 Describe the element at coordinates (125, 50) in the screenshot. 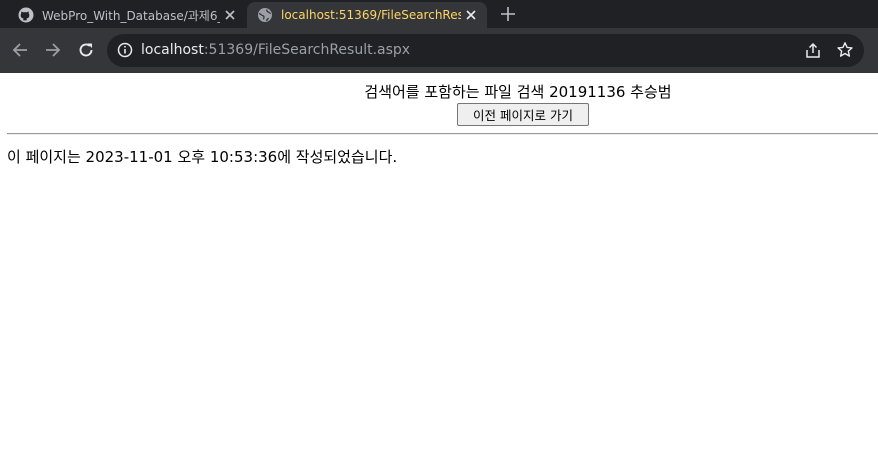

I see `info-icon` at that location.